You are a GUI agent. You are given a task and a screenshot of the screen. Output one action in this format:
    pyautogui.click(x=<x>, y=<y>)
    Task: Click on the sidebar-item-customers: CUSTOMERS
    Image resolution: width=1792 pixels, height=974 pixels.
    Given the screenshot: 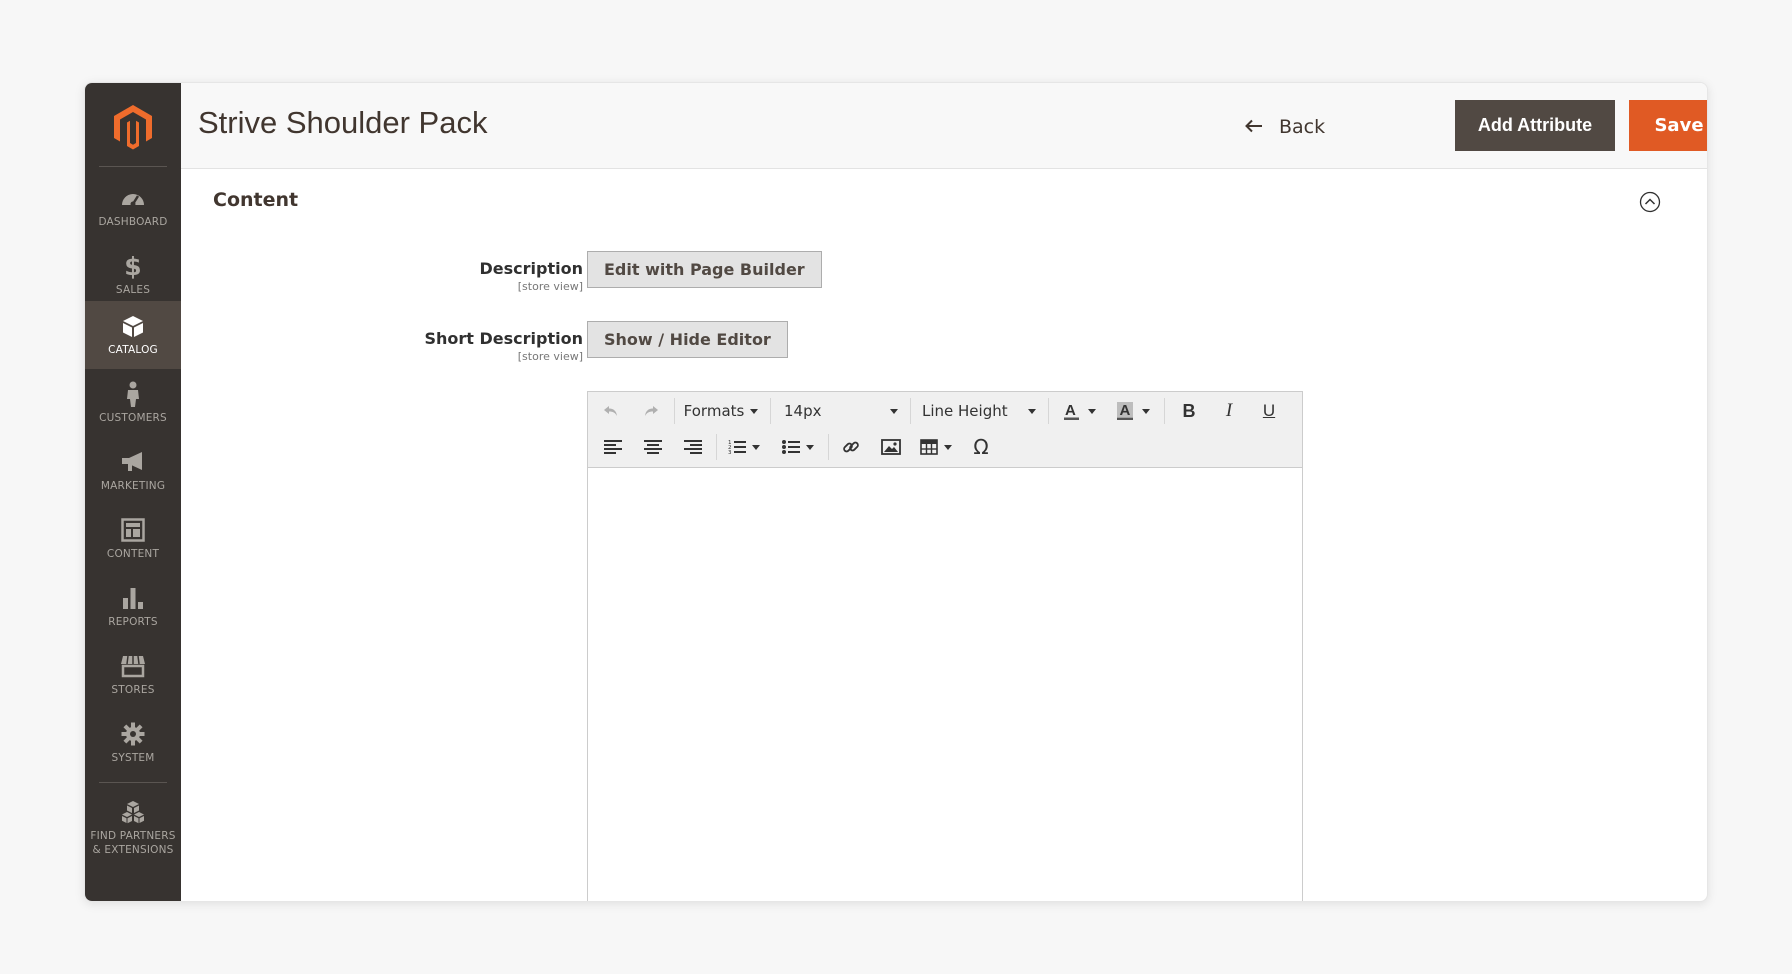 What is the action you would take?
    pyautogui.click(x=133, y=403)
    